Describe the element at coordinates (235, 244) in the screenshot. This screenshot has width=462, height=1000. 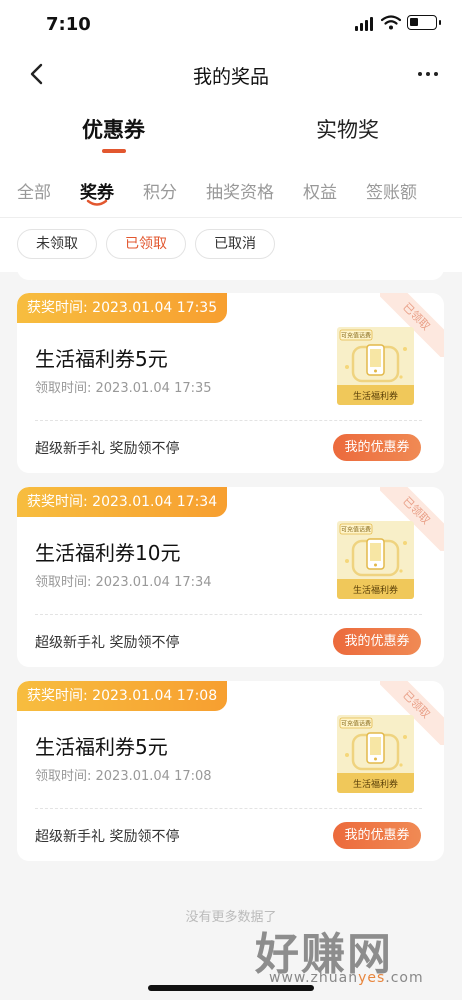
I see `filter-cancelled: 已取消` at that location.